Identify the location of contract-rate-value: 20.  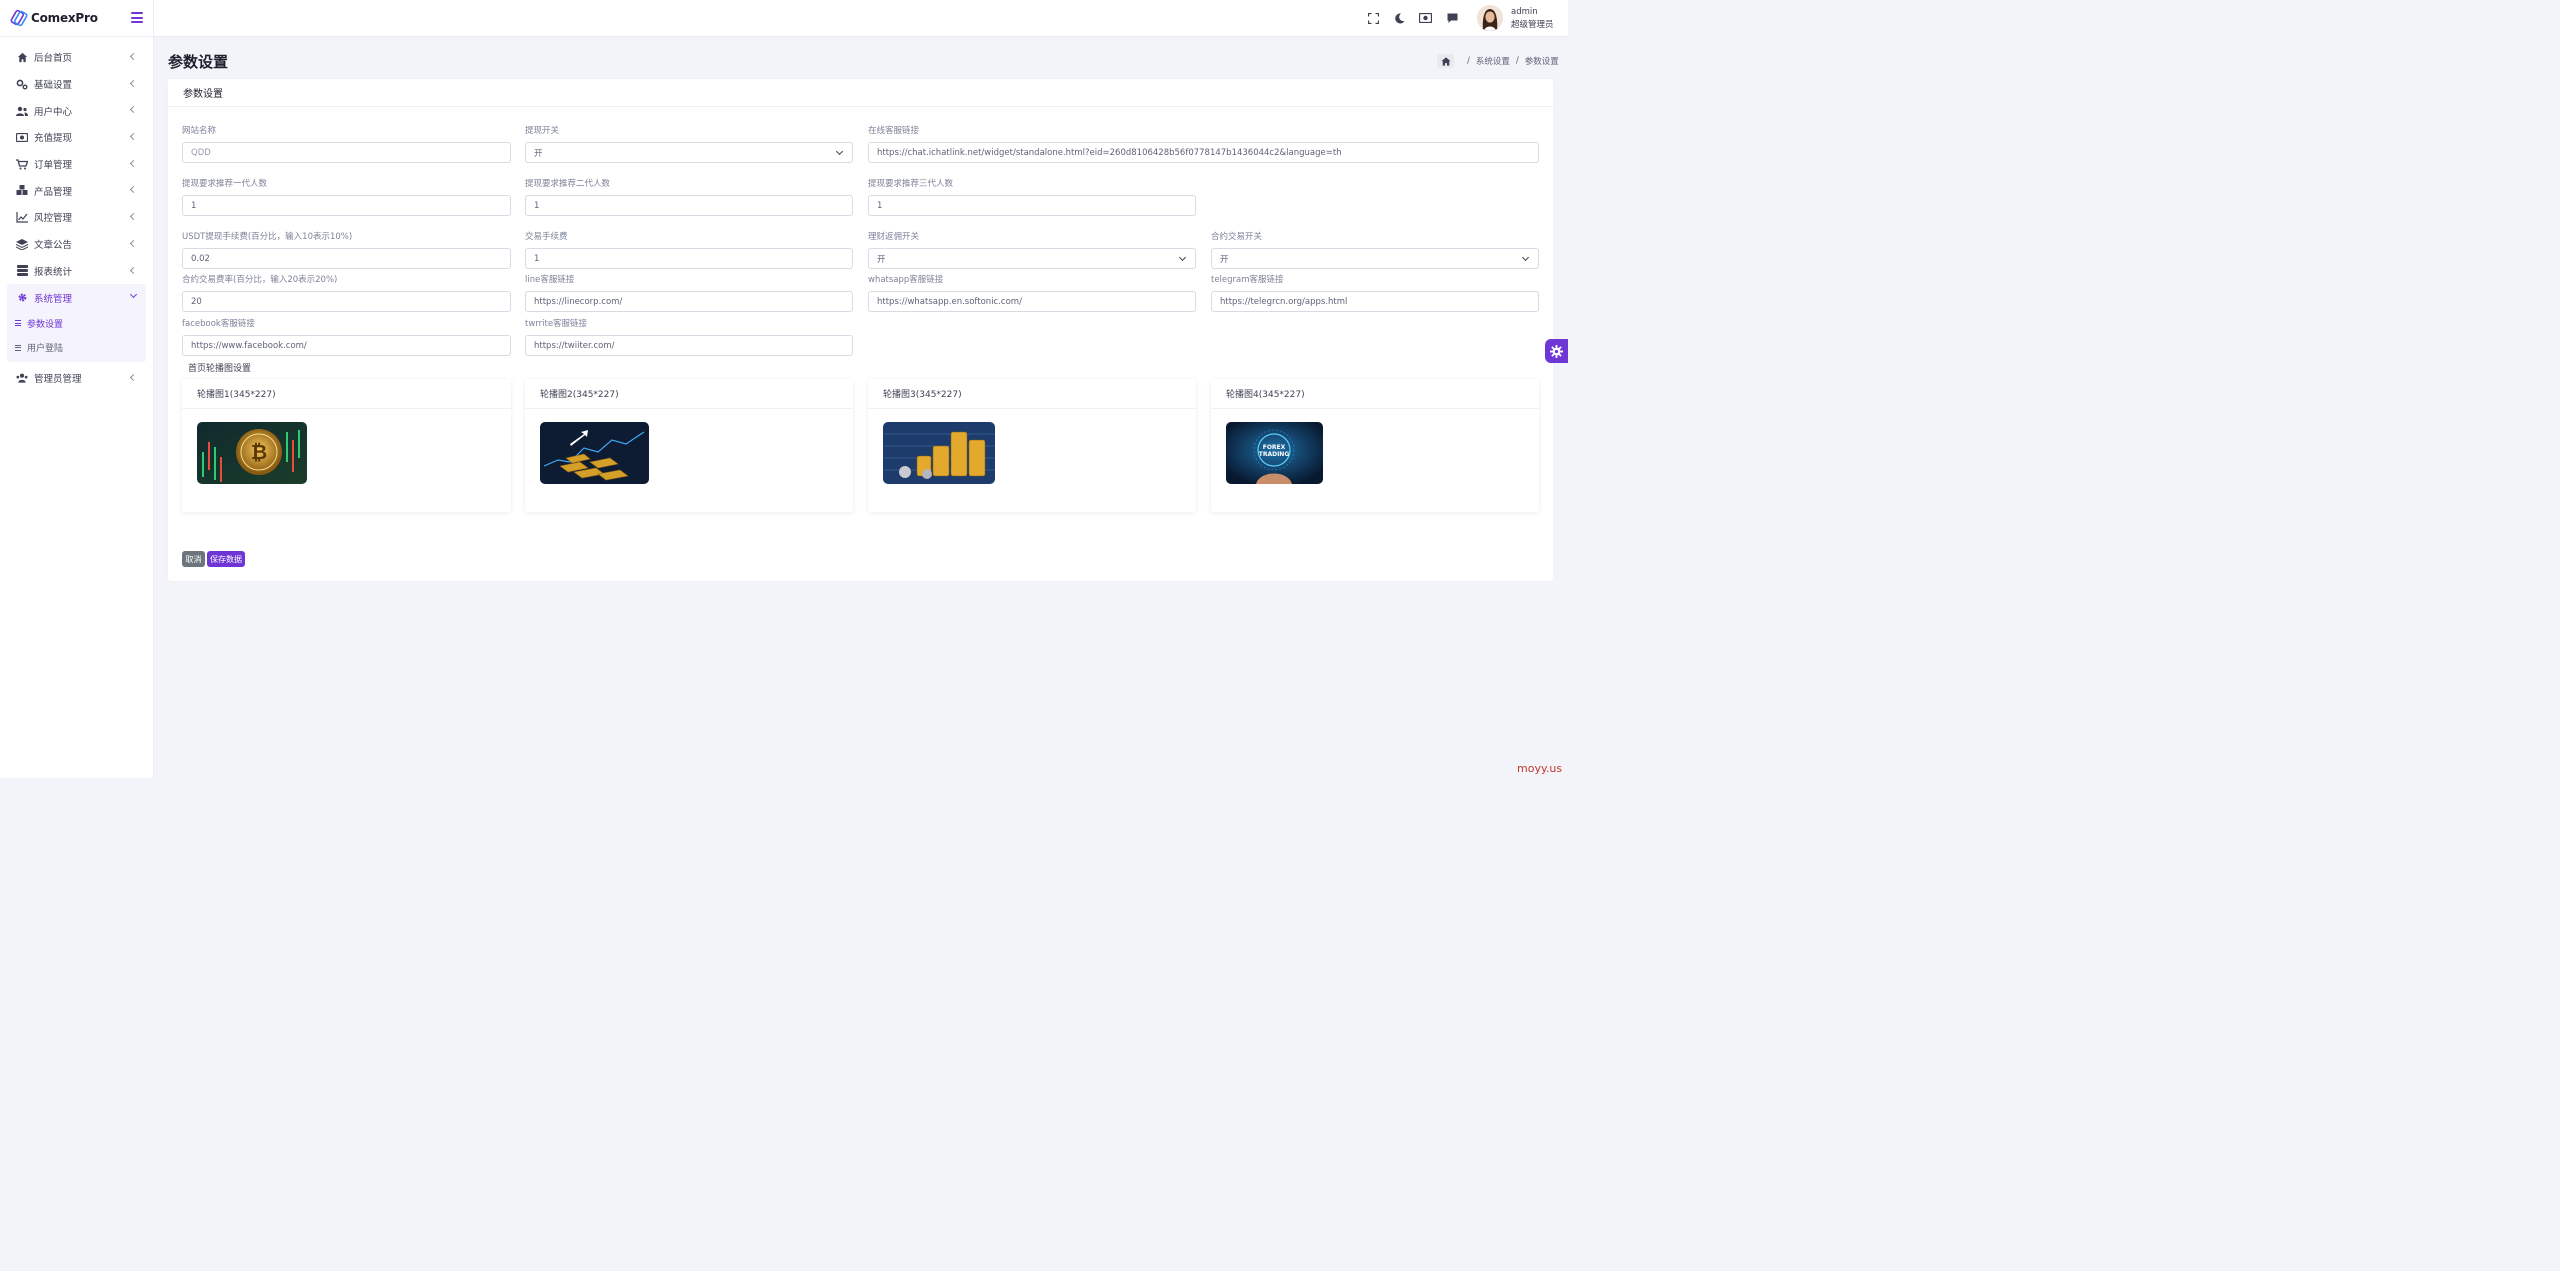
(196, 301).